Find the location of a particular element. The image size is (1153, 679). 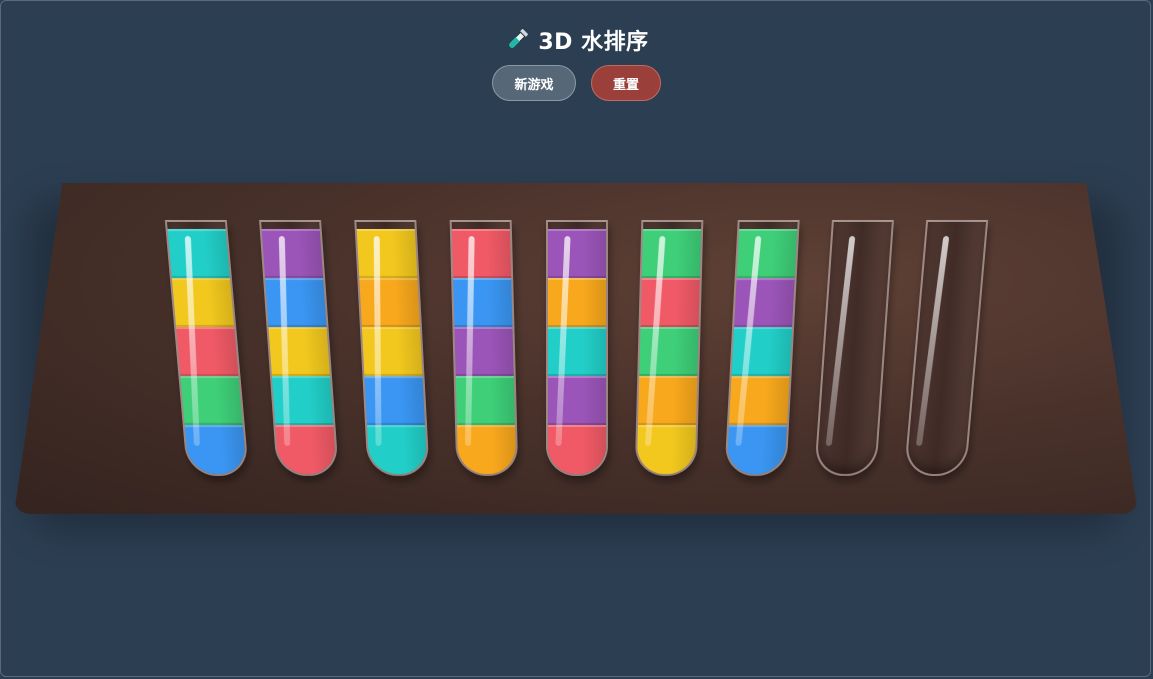

title-text: 3D 水排序 is located at coordinates (593, 42).